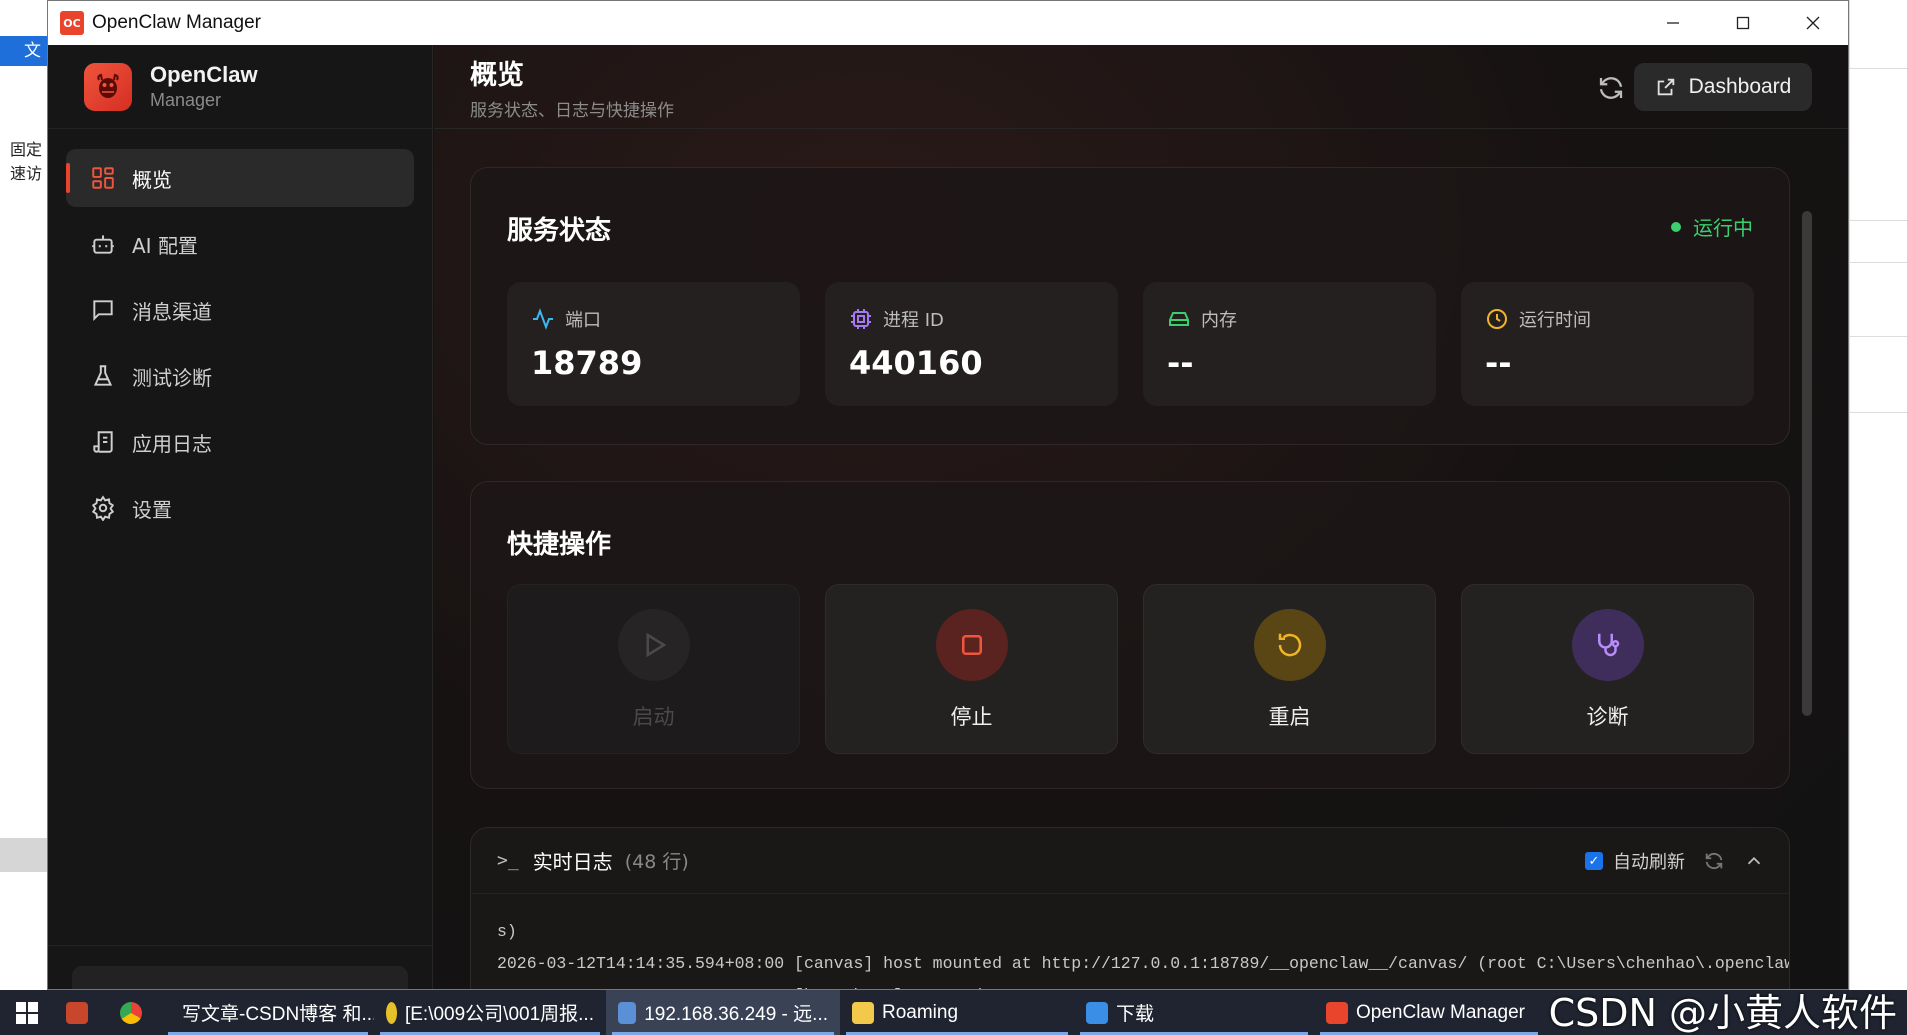 This screenshot has height=1035, width=1907. What do you see at coordinates (1714, 861) in the screenshot?
I see `refresh-log-icon` at bounding box center [1714, 861].